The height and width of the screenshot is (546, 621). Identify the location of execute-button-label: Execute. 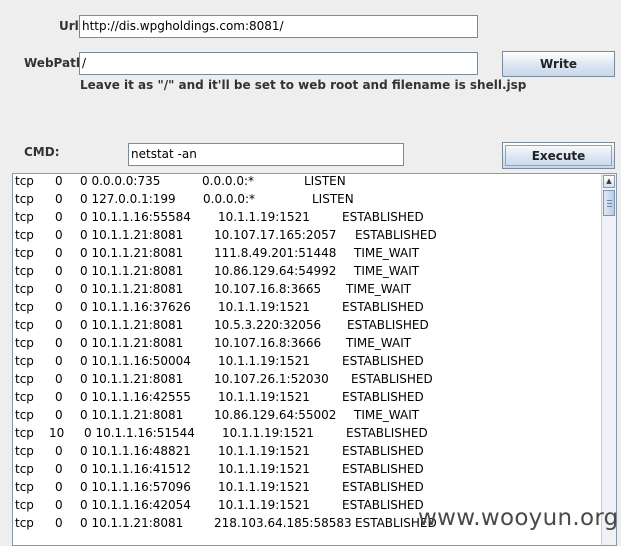
(558, 156).